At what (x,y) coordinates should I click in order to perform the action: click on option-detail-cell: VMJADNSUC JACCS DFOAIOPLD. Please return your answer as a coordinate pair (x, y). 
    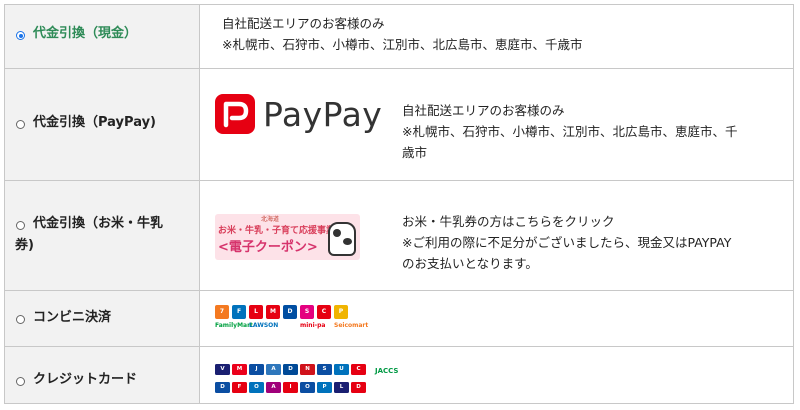
    Looking at the image, I should click on (496, 375).